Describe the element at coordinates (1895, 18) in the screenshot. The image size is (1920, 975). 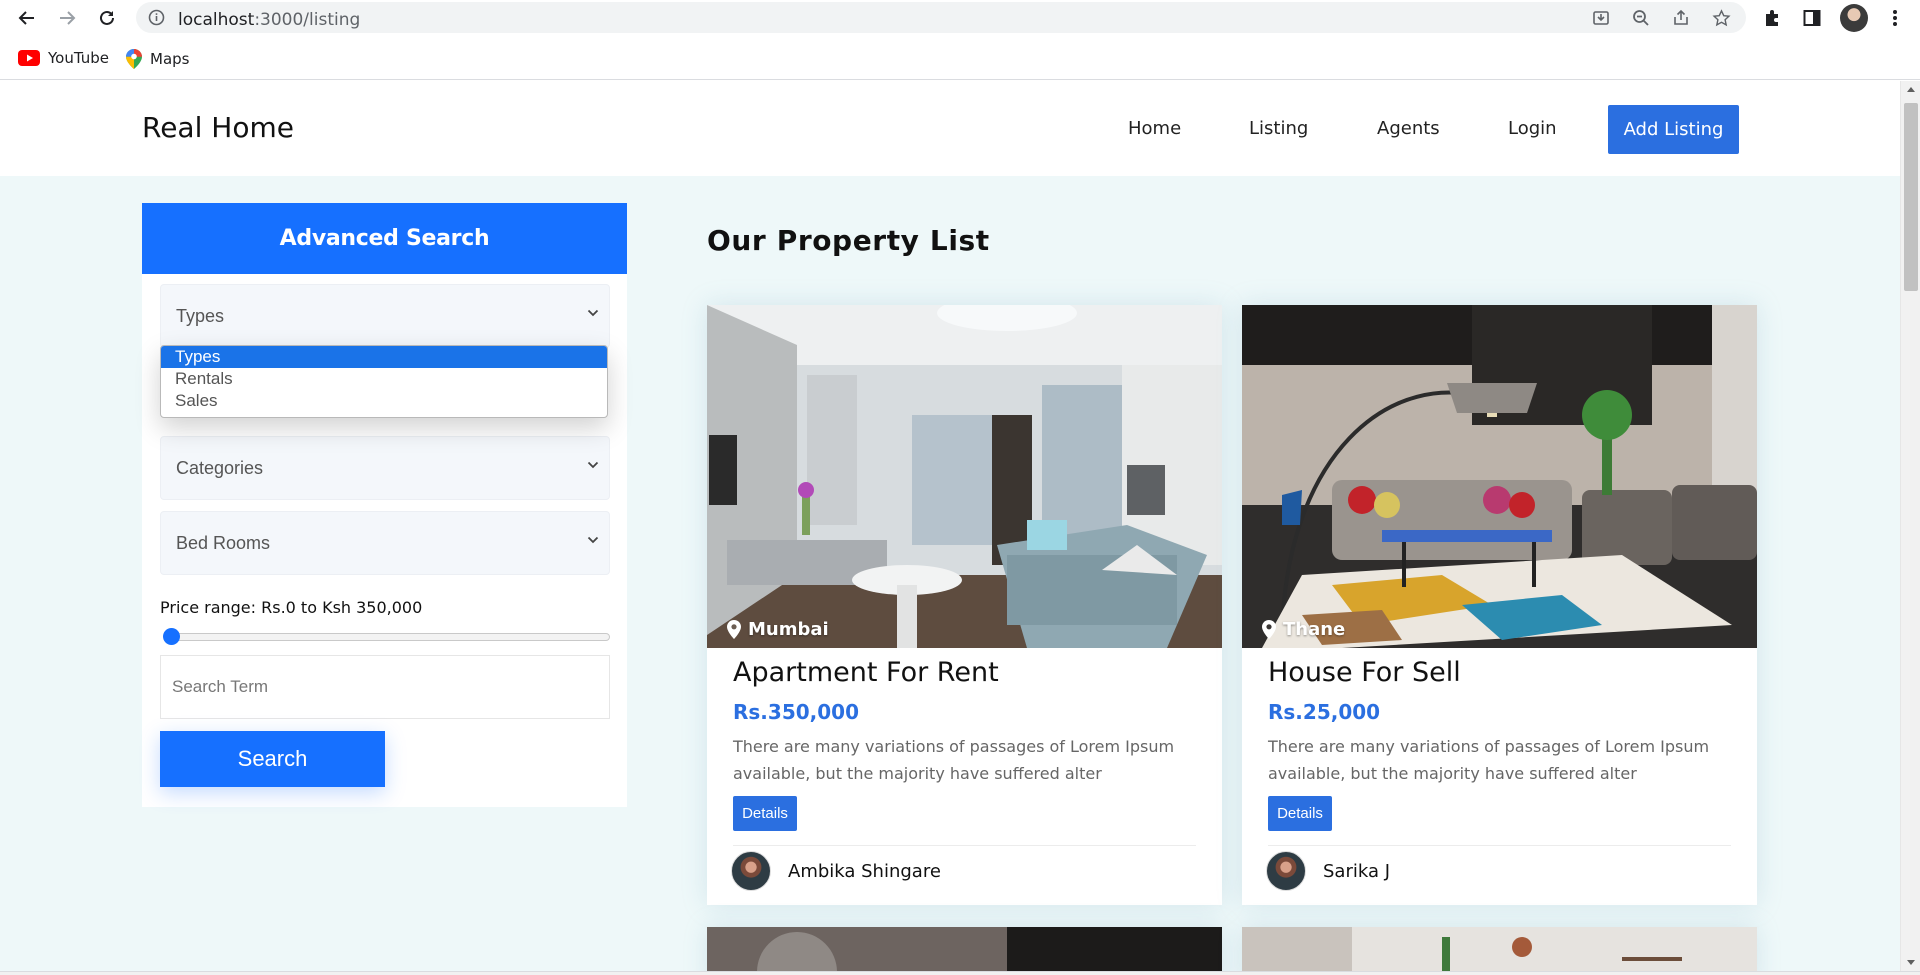
I see `browser-menu-icon` at that location.